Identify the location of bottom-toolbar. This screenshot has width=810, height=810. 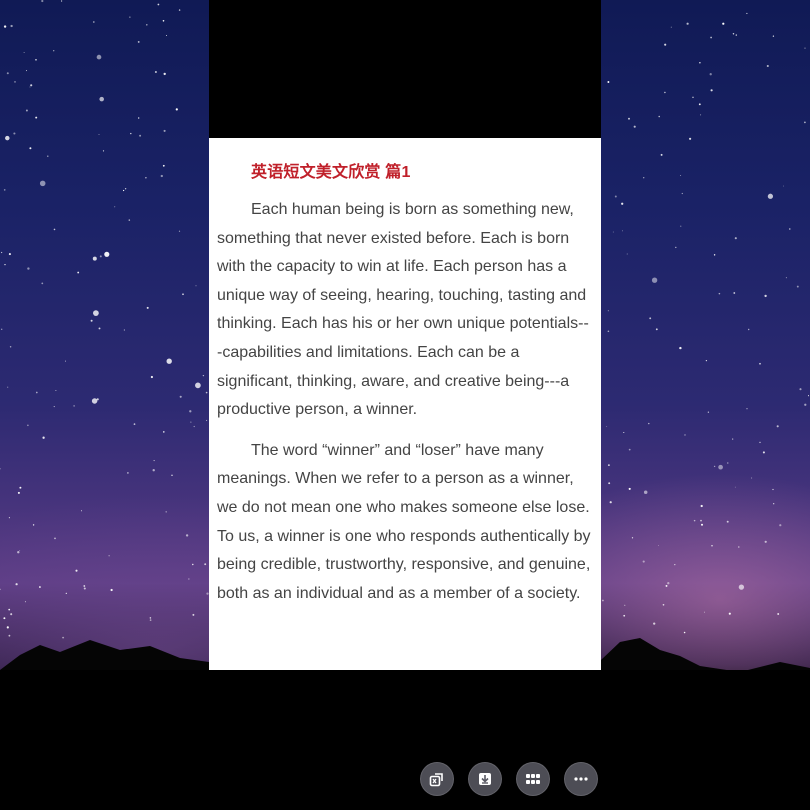
(509, 779).